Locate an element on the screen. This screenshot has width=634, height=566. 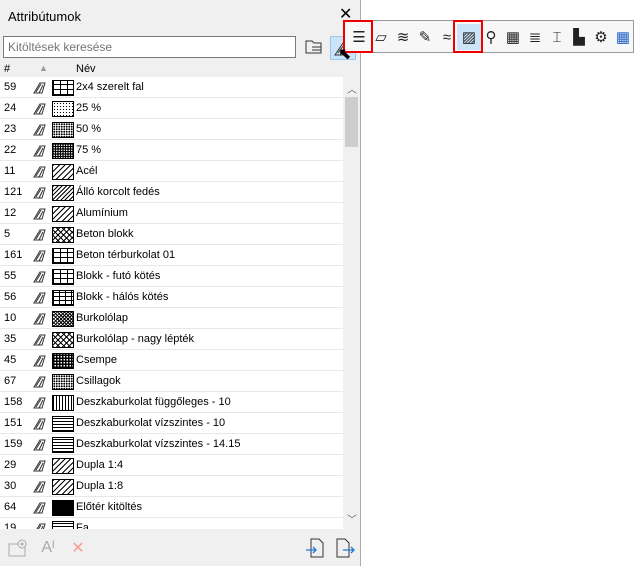
scroll-down-icon: ﹀ is located at coordinates (352, 518).